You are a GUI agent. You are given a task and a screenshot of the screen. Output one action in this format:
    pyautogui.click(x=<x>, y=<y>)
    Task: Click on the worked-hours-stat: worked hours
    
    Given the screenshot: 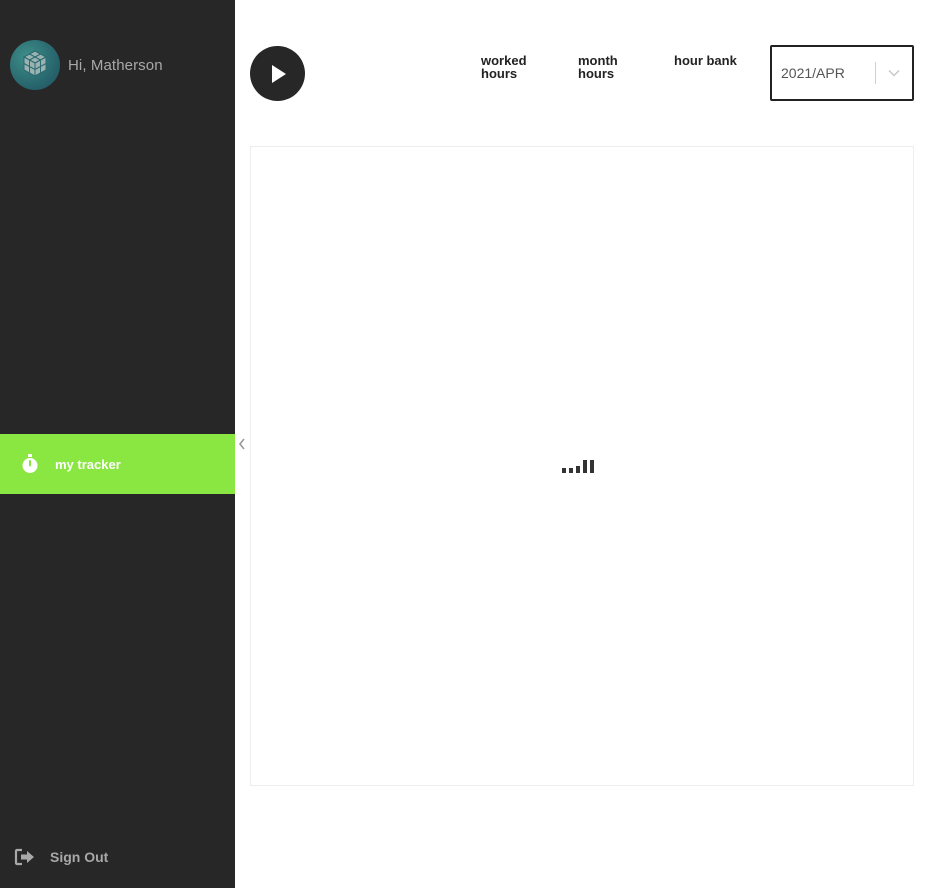 What is the action you would take?
    pyautogui.click(x=504, y=67)
    